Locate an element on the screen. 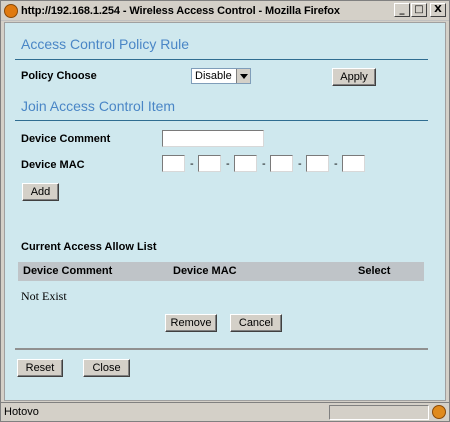  mac-octet-2-input is located at coordinates (209, 163).